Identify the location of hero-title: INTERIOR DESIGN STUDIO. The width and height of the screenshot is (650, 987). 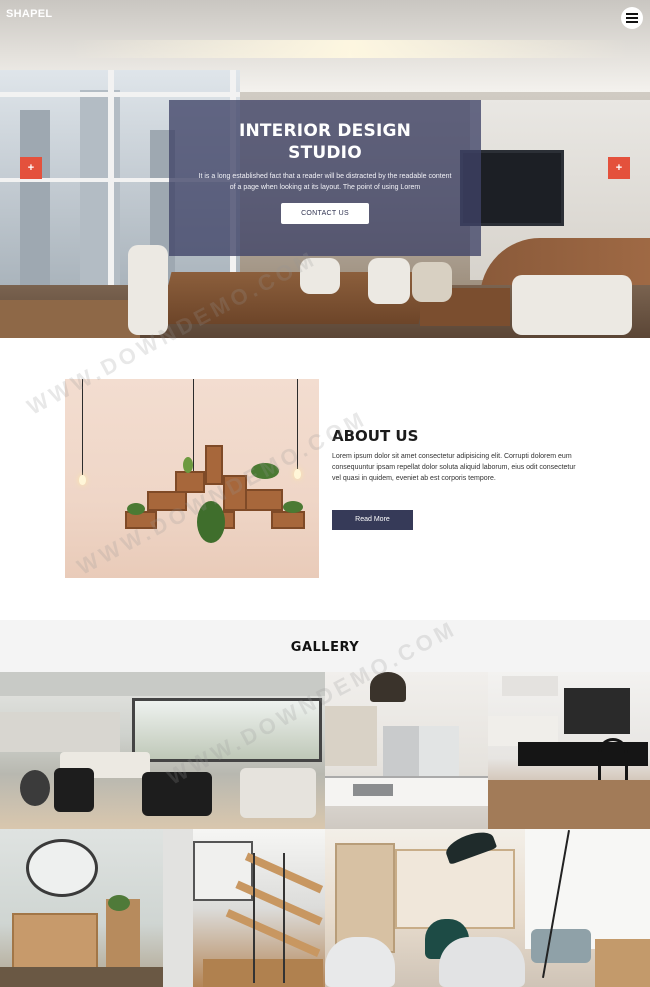
(325, 142).